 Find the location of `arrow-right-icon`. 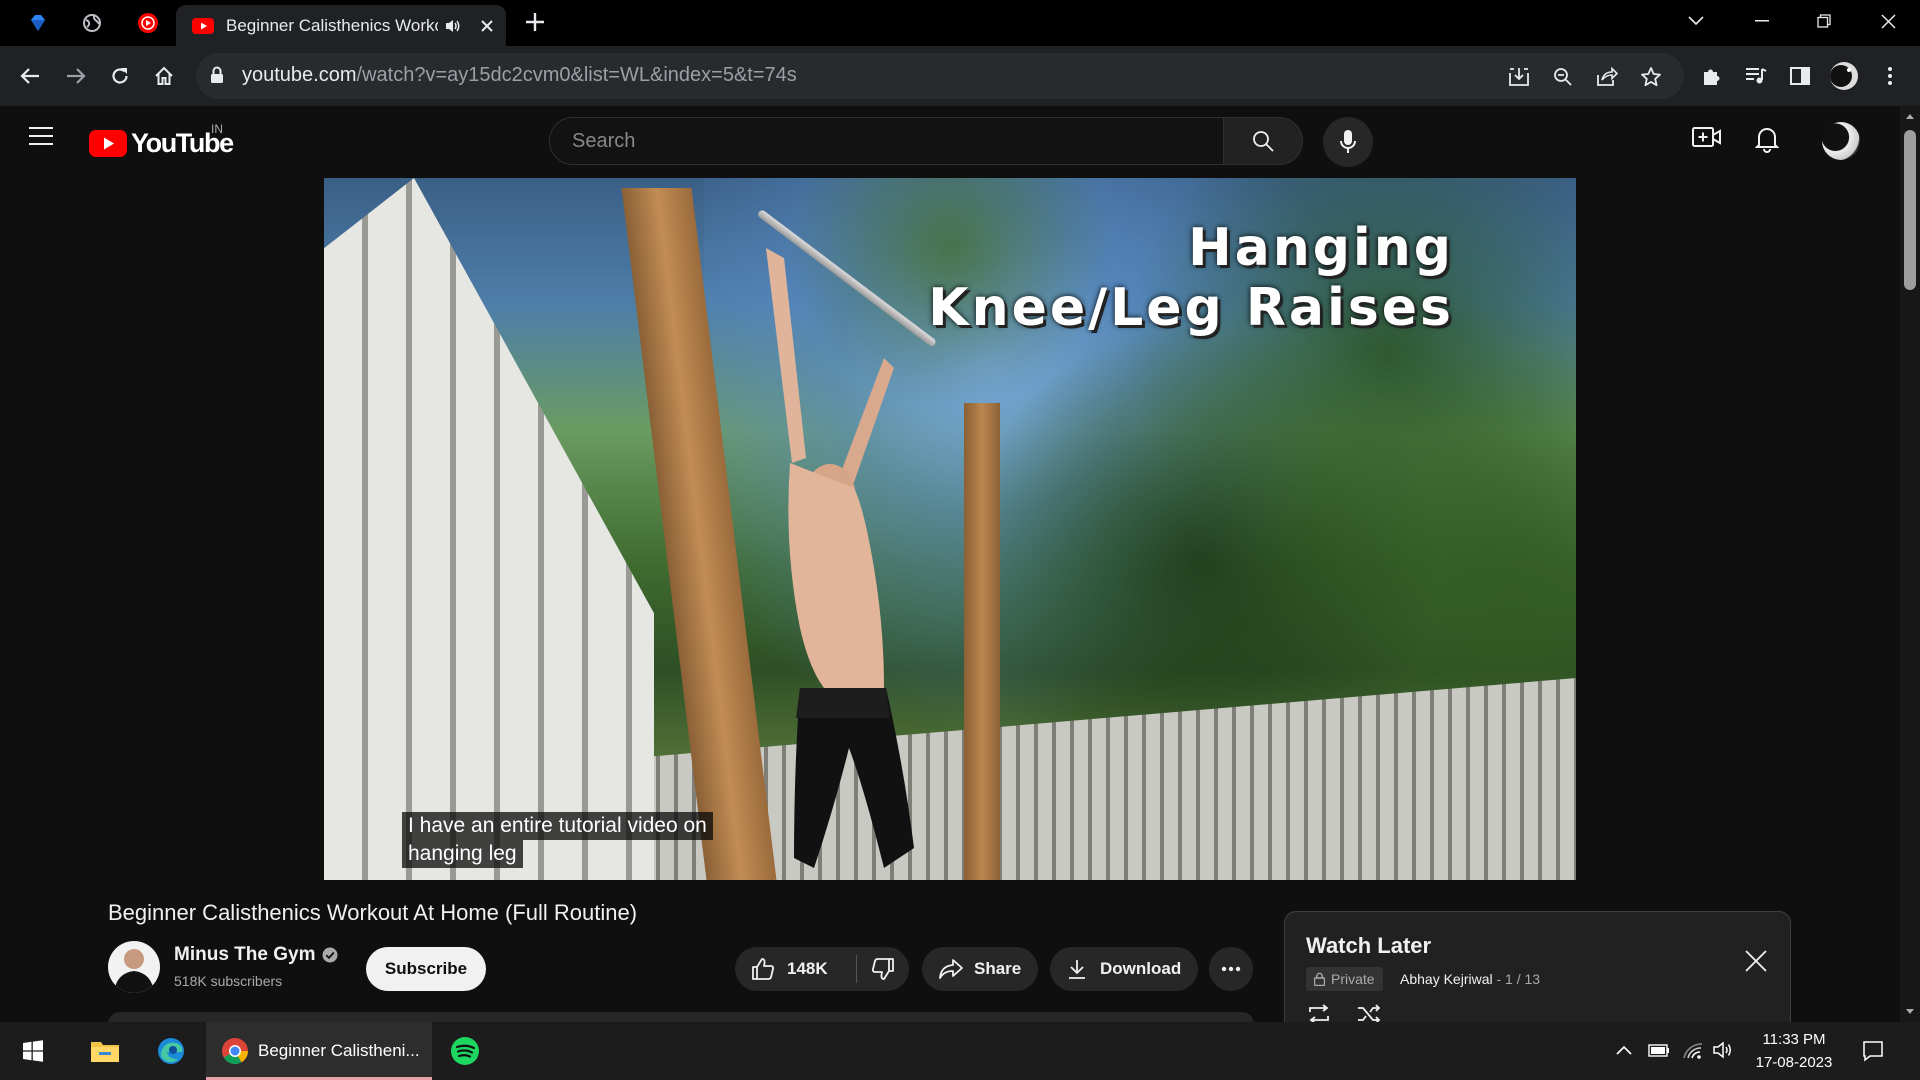

arrow-right-icon is located at coordinates (76, 76).